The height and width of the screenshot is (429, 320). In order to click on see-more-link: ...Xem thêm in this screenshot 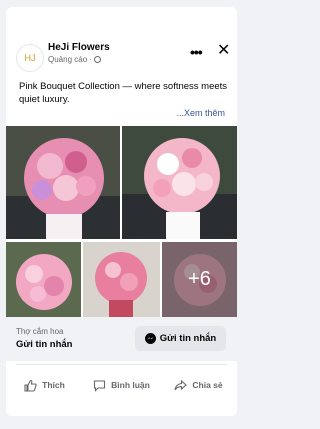, I will do `click(200, 113)`.